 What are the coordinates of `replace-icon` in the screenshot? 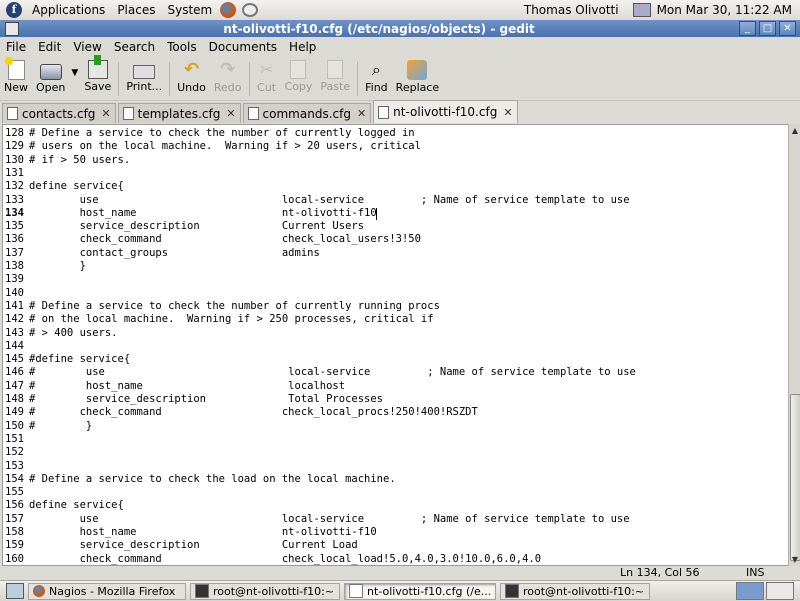 It's located at (417, 70).